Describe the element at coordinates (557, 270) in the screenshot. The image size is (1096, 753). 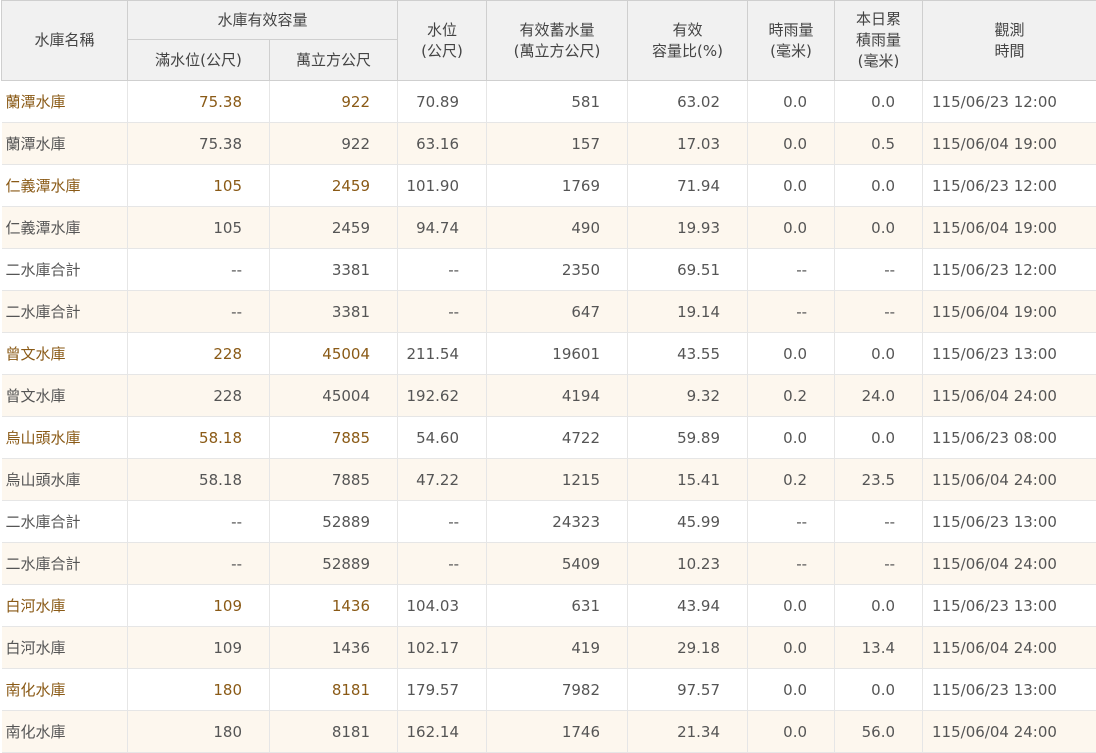
I see `cell-storage: 2350` at that location.